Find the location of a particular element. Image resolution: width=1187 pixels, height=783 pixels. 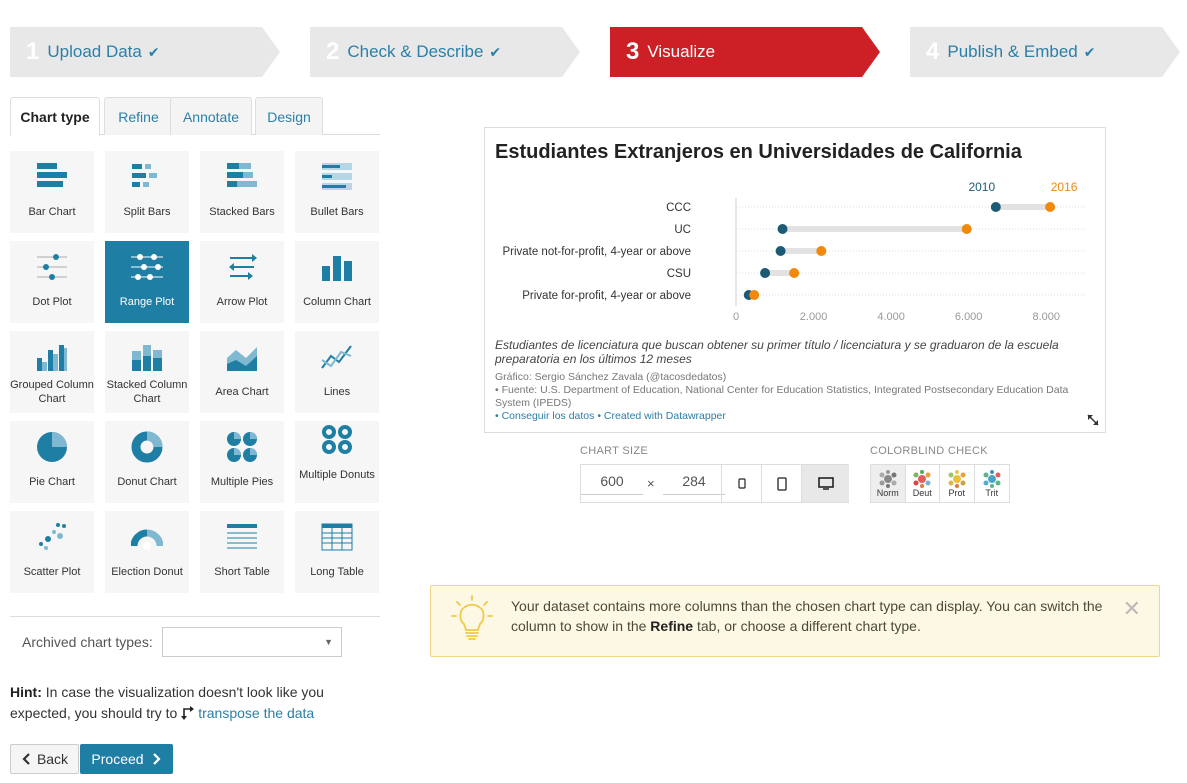

chart-type-long-table: Long Table is located at coordinates (337, 552).